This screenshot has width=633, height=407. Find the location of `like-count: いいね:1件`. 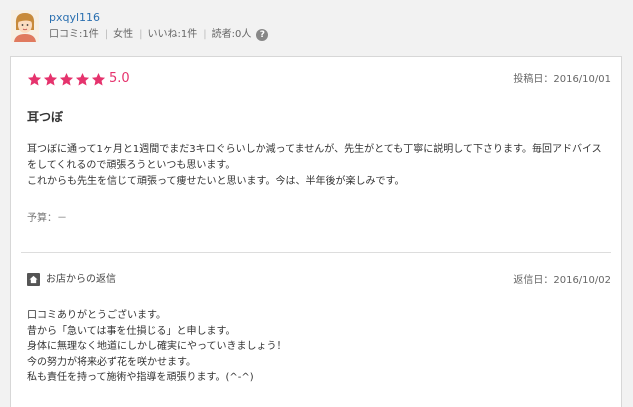

like-count: いいね:1件 is located at coordinates (172, 34).